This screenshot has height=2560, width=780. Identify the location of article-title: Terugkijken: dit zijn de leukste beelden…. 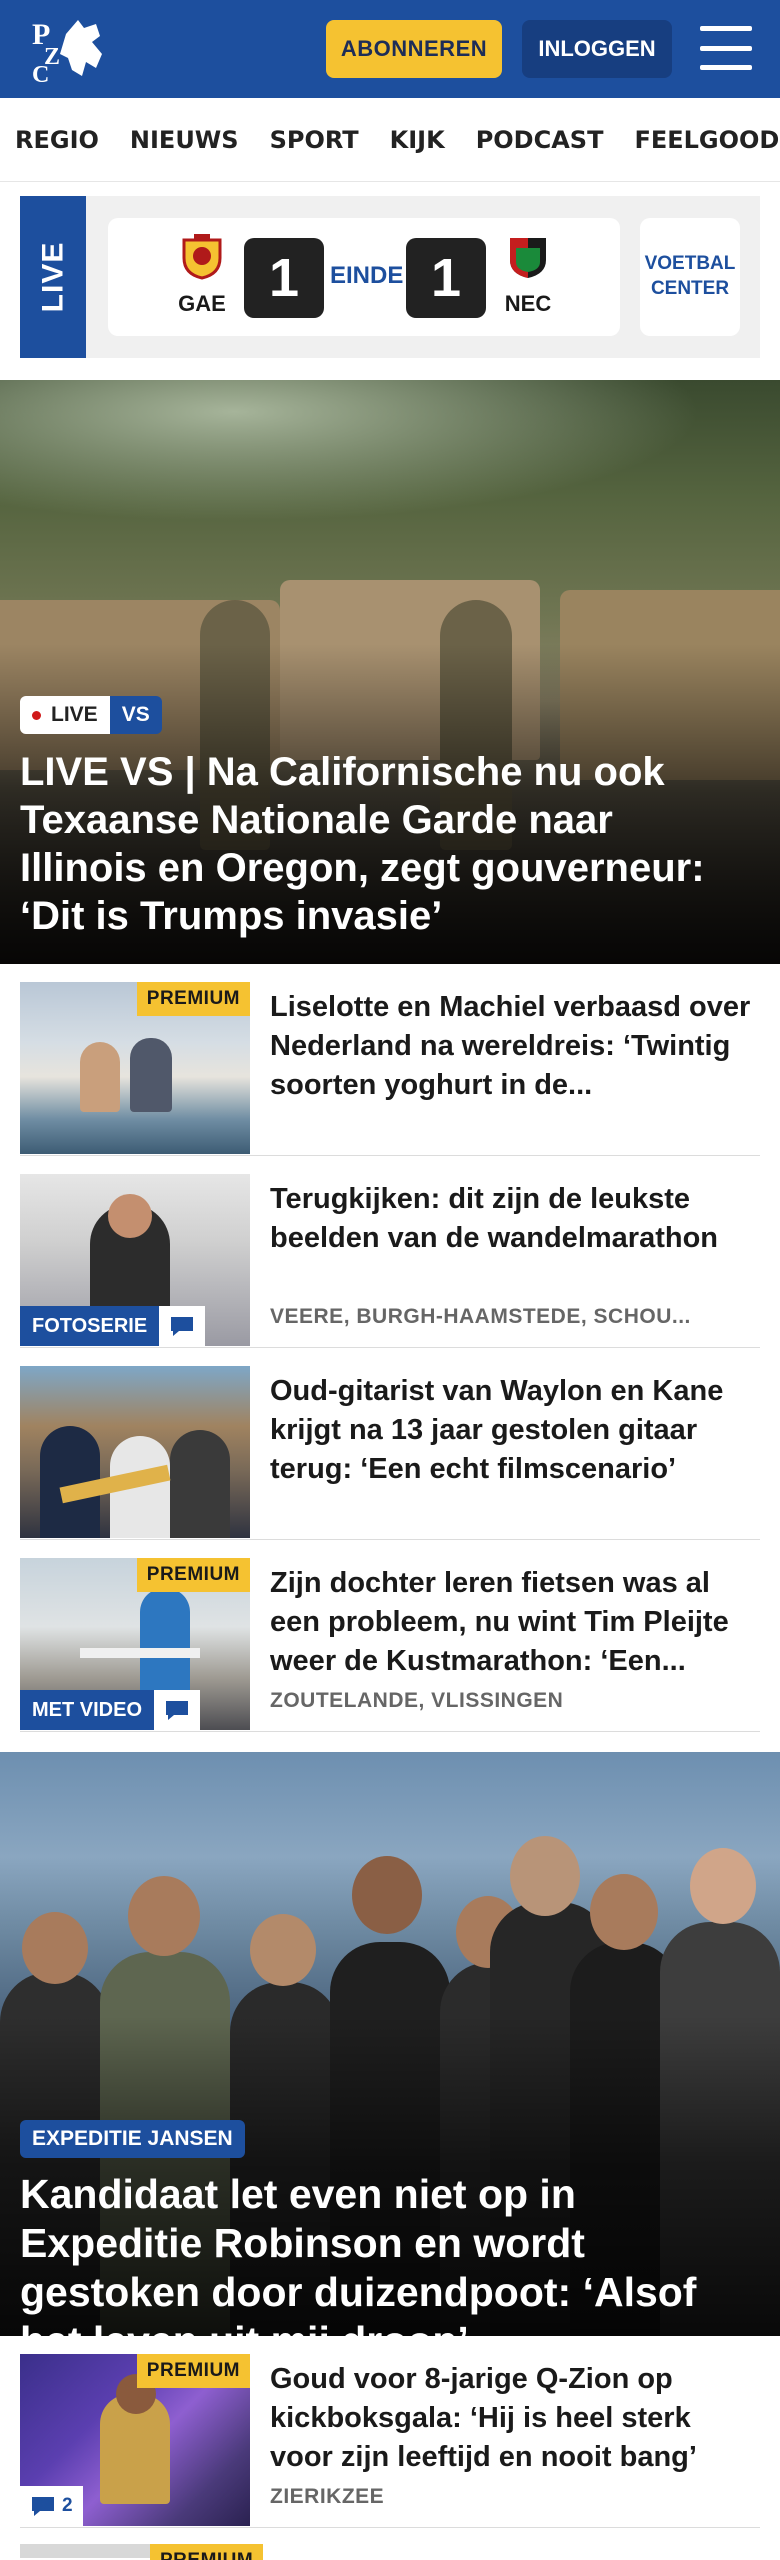
(515, 1219).